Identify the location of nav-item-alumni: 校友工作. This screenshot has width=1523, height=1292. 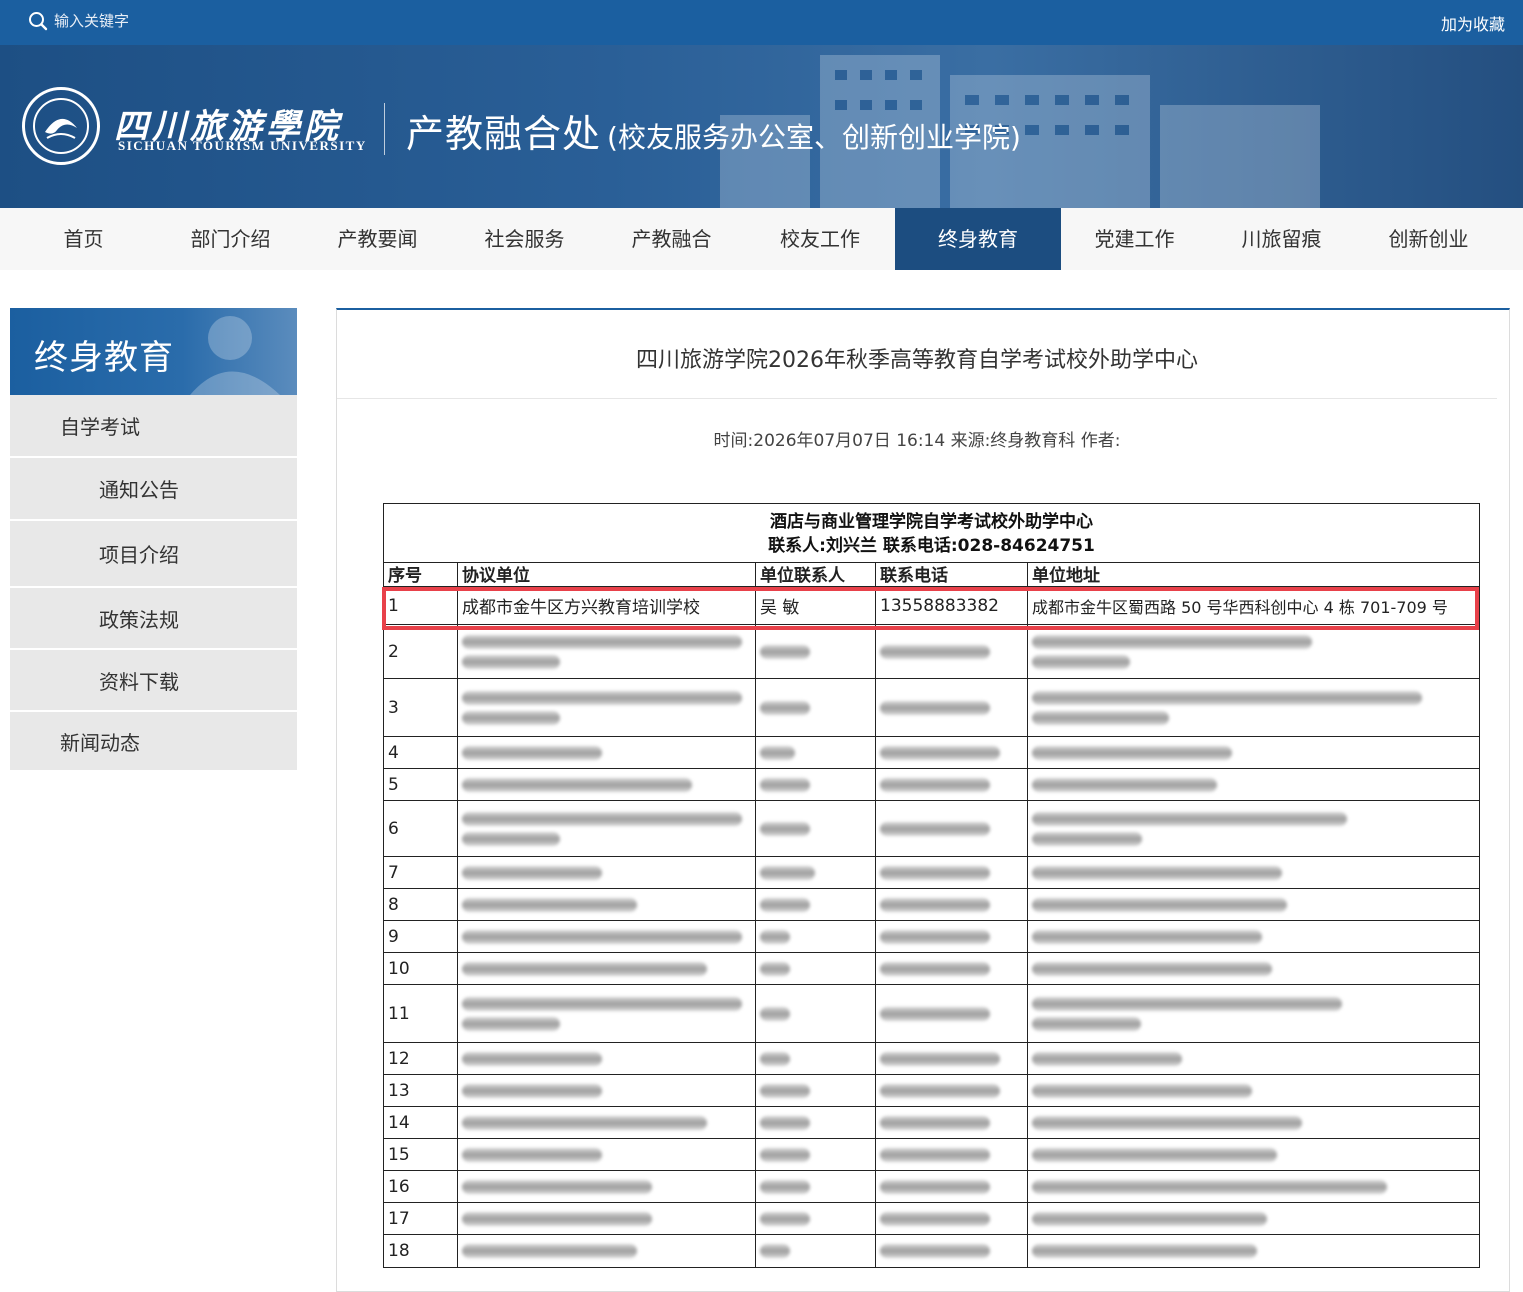
(820, 239).